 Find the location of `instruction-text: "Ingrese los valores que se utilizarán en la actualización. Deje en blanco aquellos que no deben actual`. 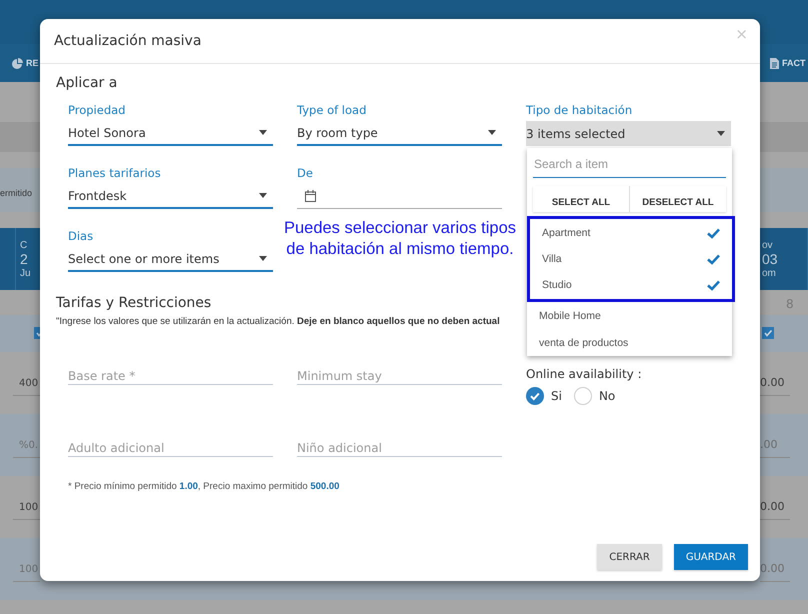

instruction-text: "Ingrese los valores que se utilizarán en la actualización. Deje en blanco aquellos que no deben actual is located at coordinates (278, 321).